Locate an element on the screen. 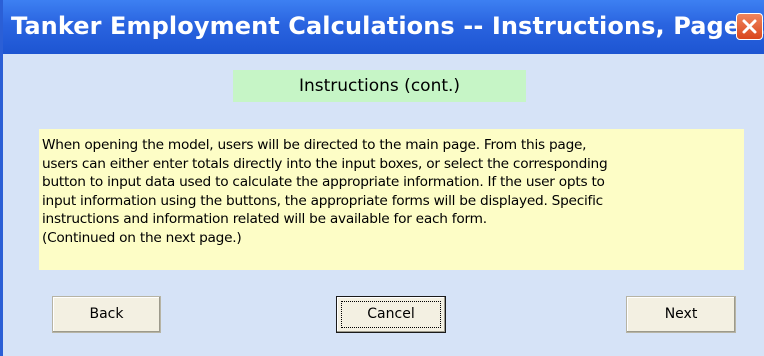  close-icon is located at coordinates (749, 26).